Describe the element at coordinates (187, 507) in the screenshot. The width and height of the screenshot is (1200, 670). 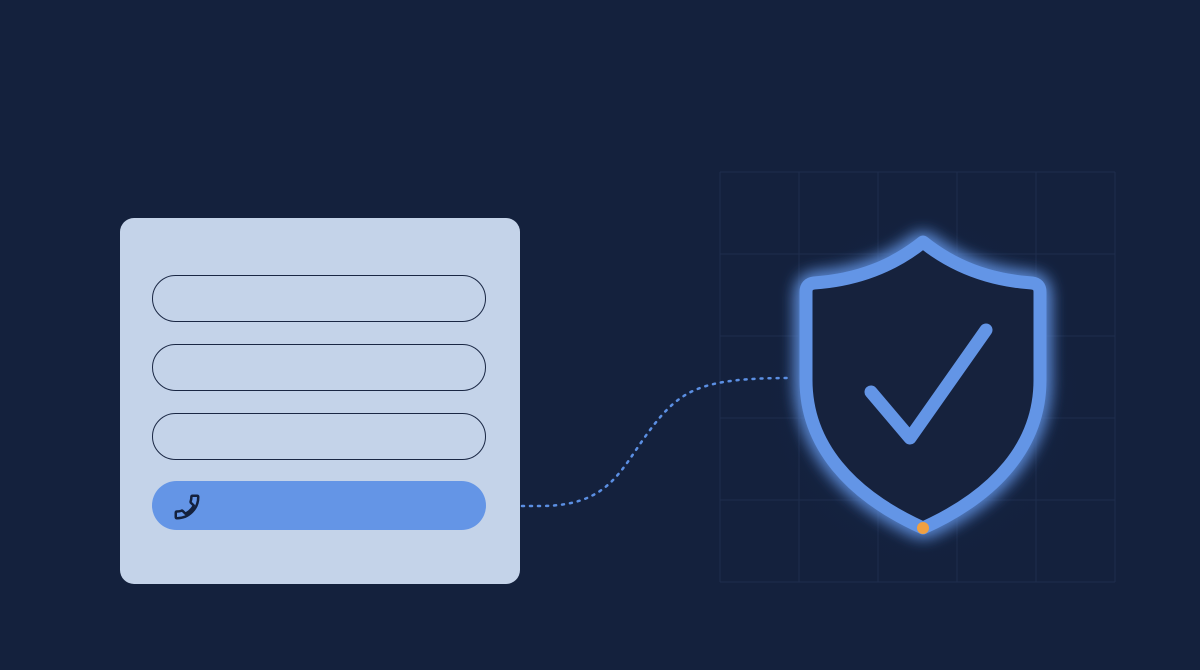
I see `phone-icon` at that location.